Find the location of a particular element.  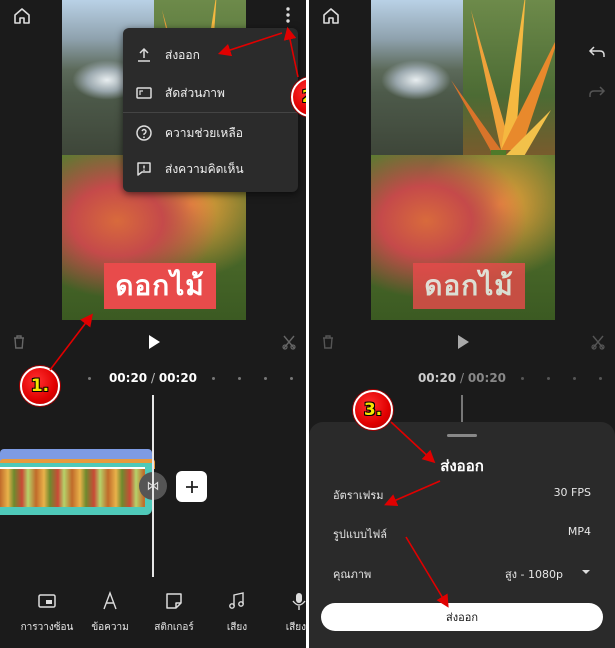

menu-item-aspect-ratio: สัดส่วนภาพ is located at coordinates (210, 93).